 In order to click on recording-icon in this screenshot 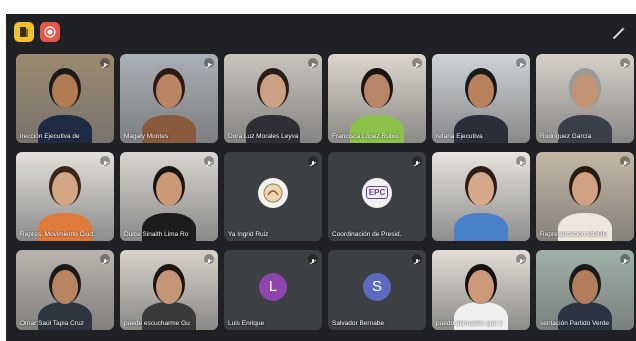, I will do `click(50, 32)`.